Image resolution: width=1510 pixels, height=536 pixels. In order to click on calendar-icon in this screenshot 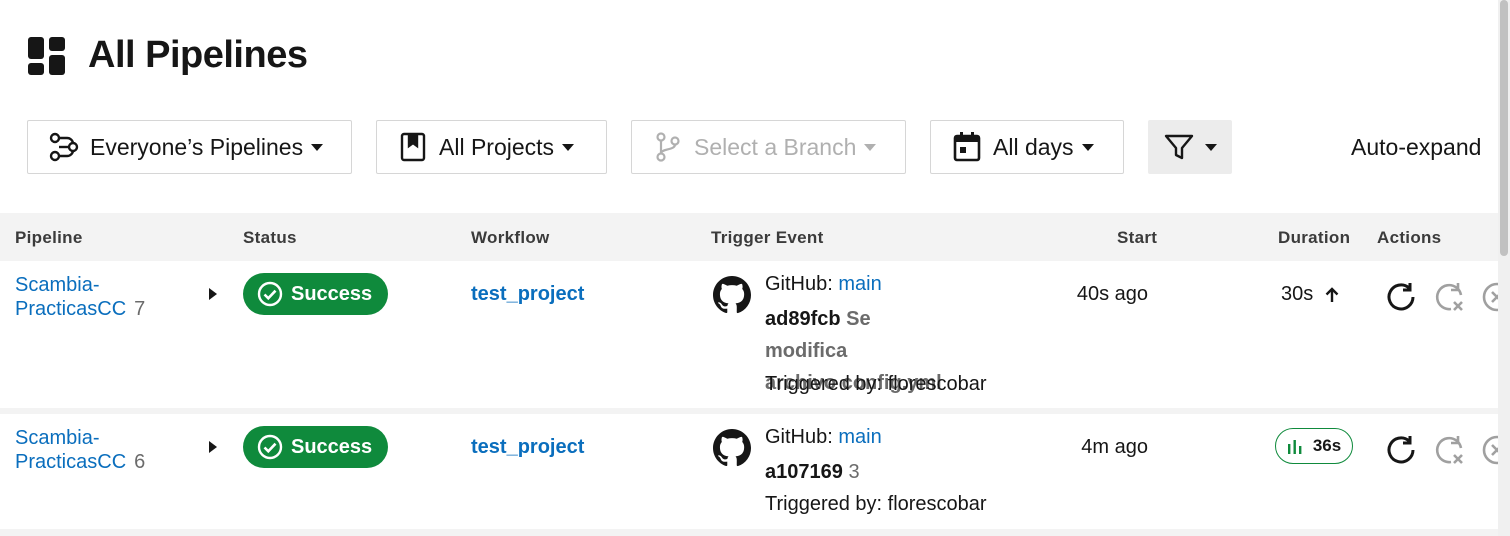, I will do `click(967, 147)`.